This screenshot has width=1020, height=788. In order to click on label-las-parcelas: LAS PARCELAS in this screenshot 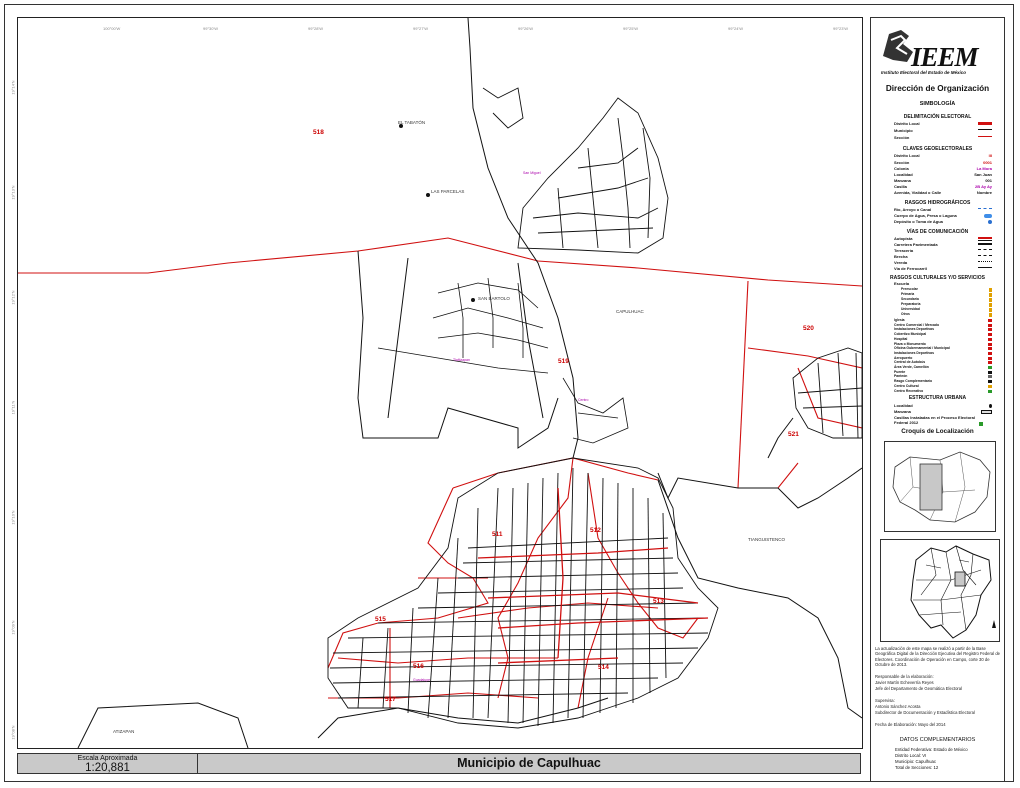, I will do `click(448, 191)`.